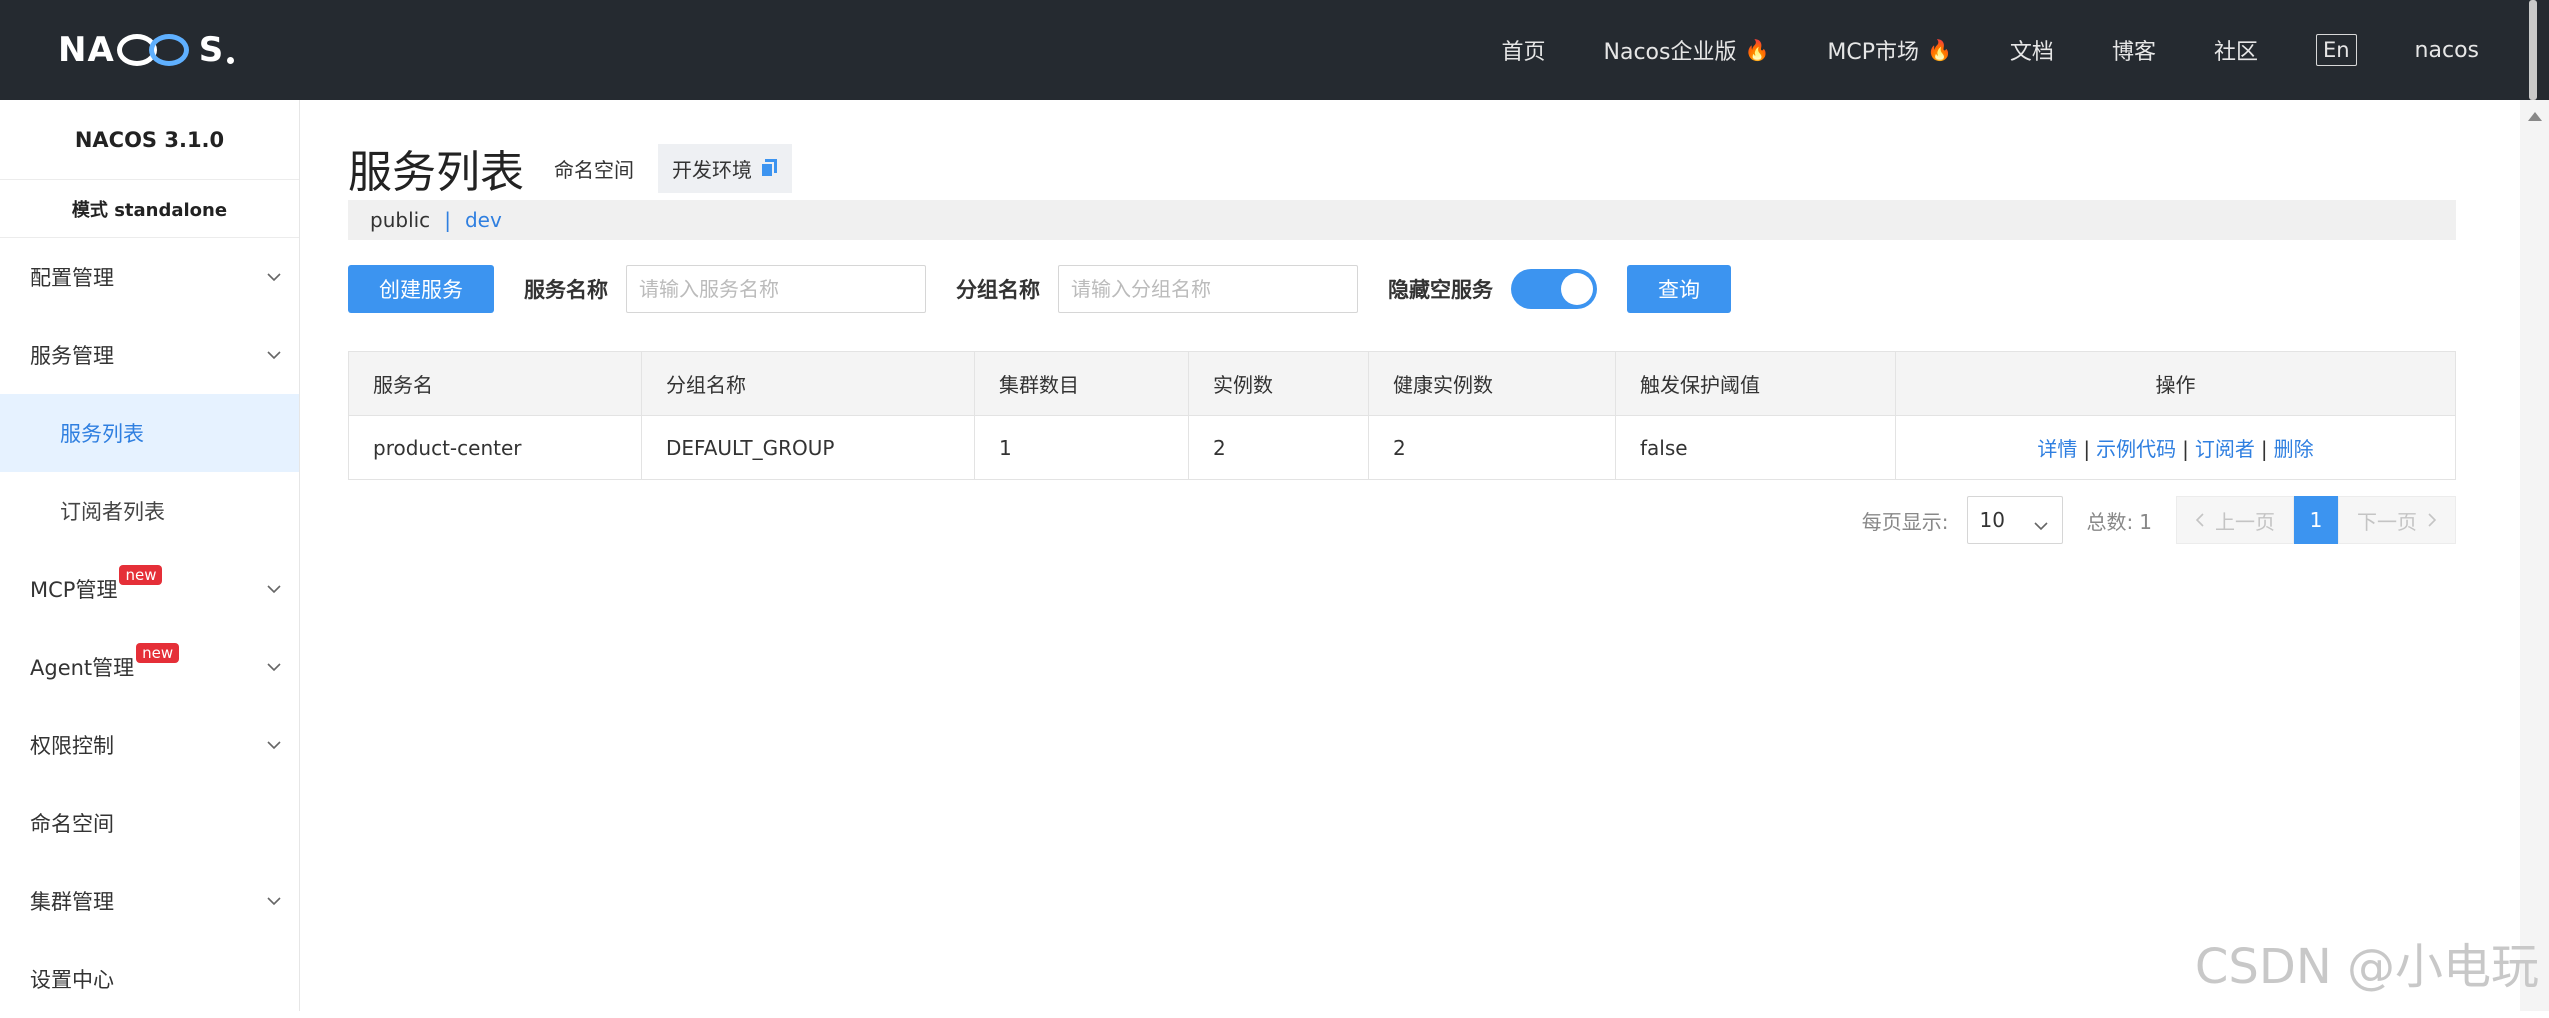 Image resolution: width=2549 pixels, height=1018 pixels. Describe the element at coordinates (149, 745) in the screenshot. I see `sidebar-item-permission: 权限控制` at that location.